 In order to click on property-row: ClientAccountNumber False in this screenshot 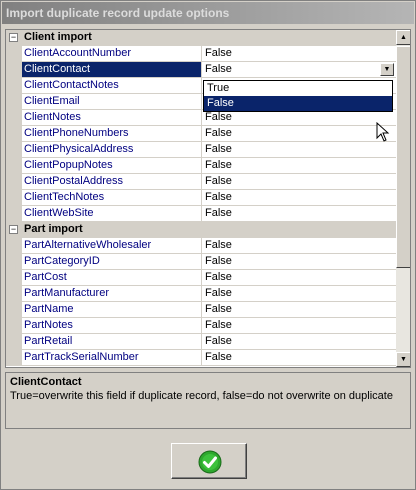, I will do `click(201, 54)`.